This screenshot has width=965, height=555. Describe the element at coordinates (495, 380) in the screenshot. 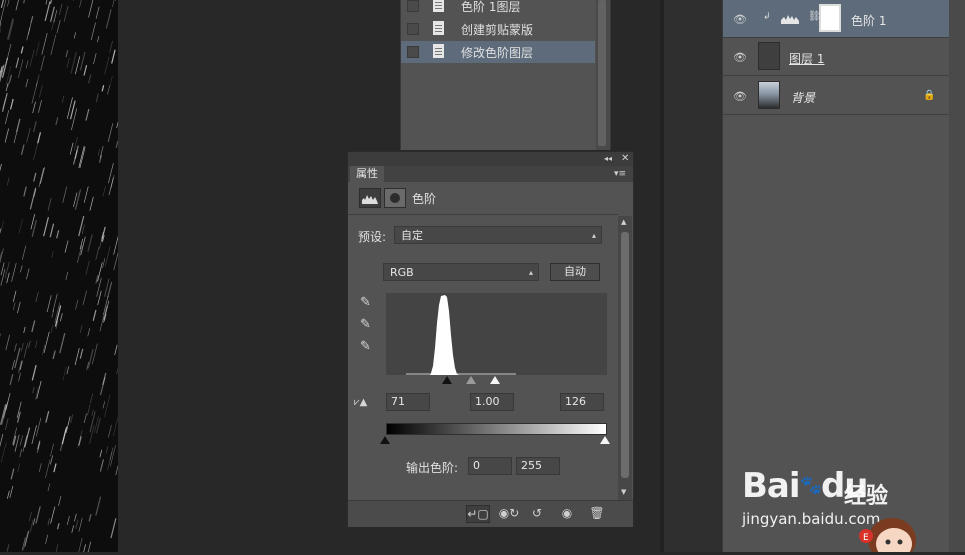

I see `input-white-slider` at that location.